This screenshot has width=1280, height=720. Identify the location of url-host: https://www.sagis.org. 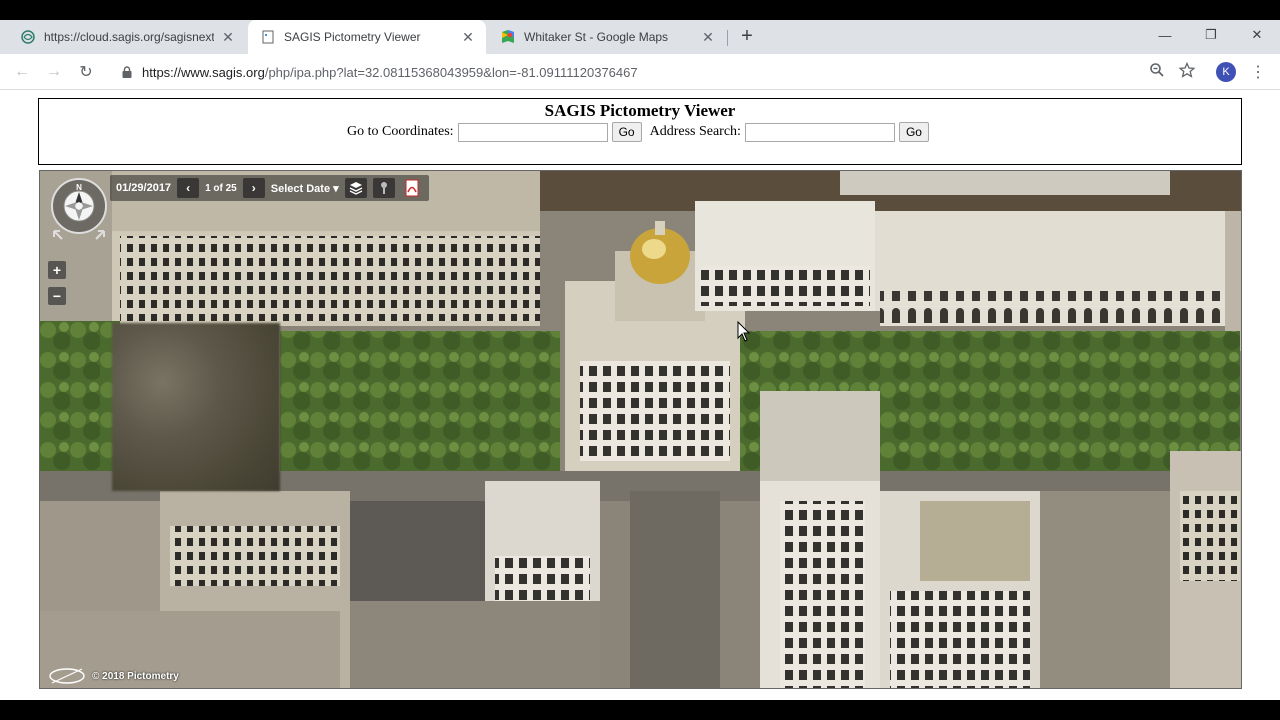
(203, 72).